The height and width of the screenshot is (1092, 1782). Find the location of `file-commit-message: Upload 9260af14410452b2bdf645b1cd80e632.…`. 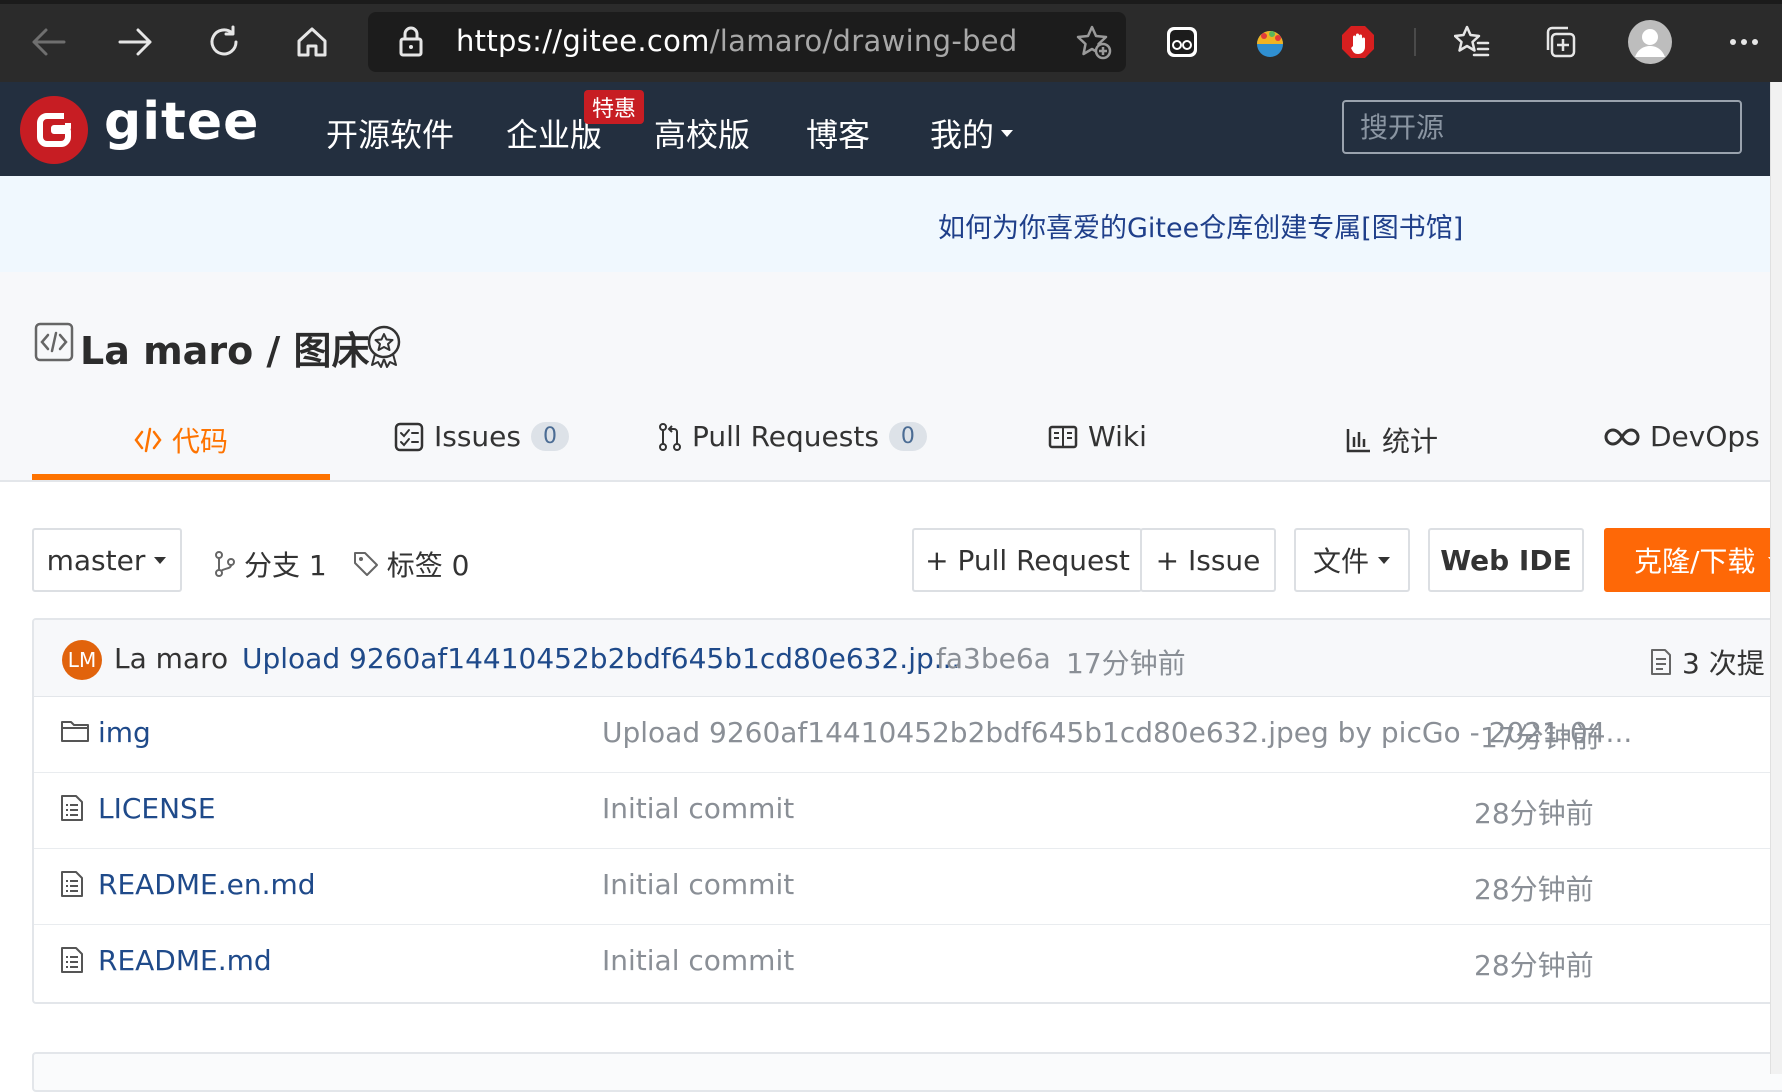

file-commit-message: Upload 9260af14410452b2bdf645b1cd80e632.… is located at coordinates (1117, 732).